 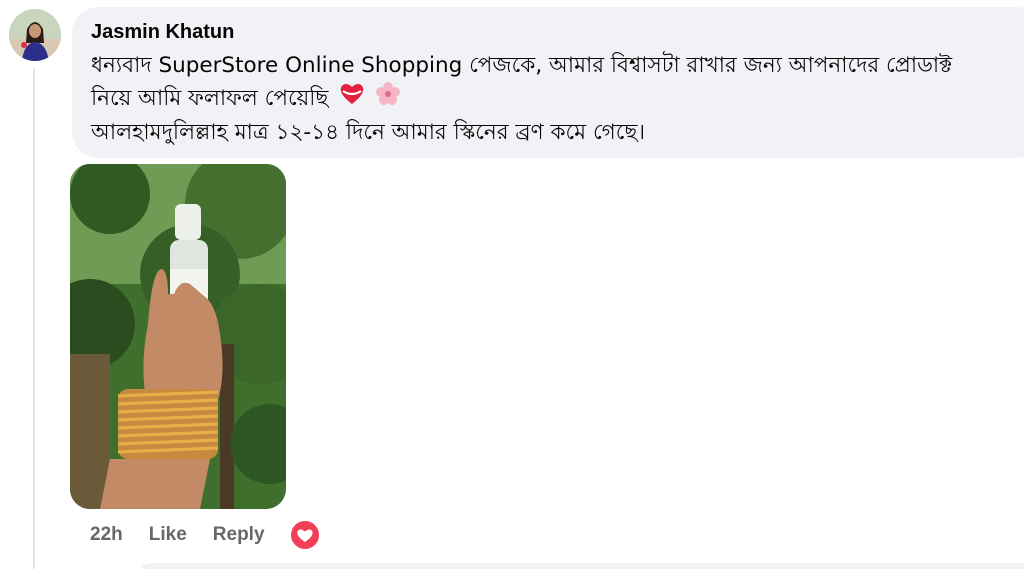 I want to click on comment-line-2-text: নিয়ে আমি ফলাফল পেয়েছি, so click(x=210, y=98).